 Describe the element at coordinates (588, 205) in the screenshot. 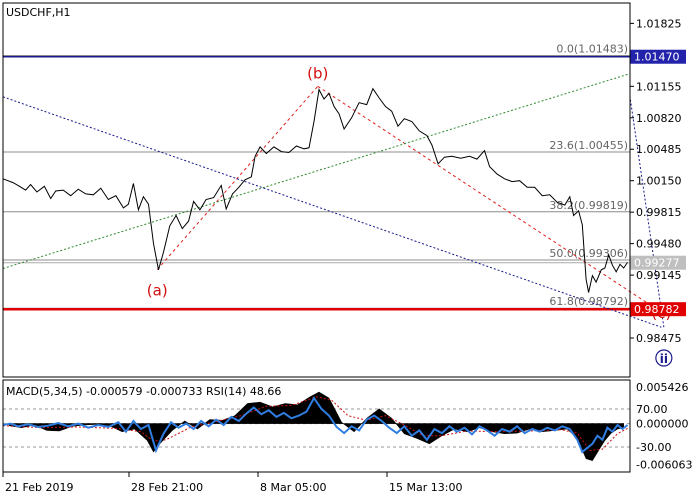

I see `fib-level-label: 38.2(0.99819)` at that location.